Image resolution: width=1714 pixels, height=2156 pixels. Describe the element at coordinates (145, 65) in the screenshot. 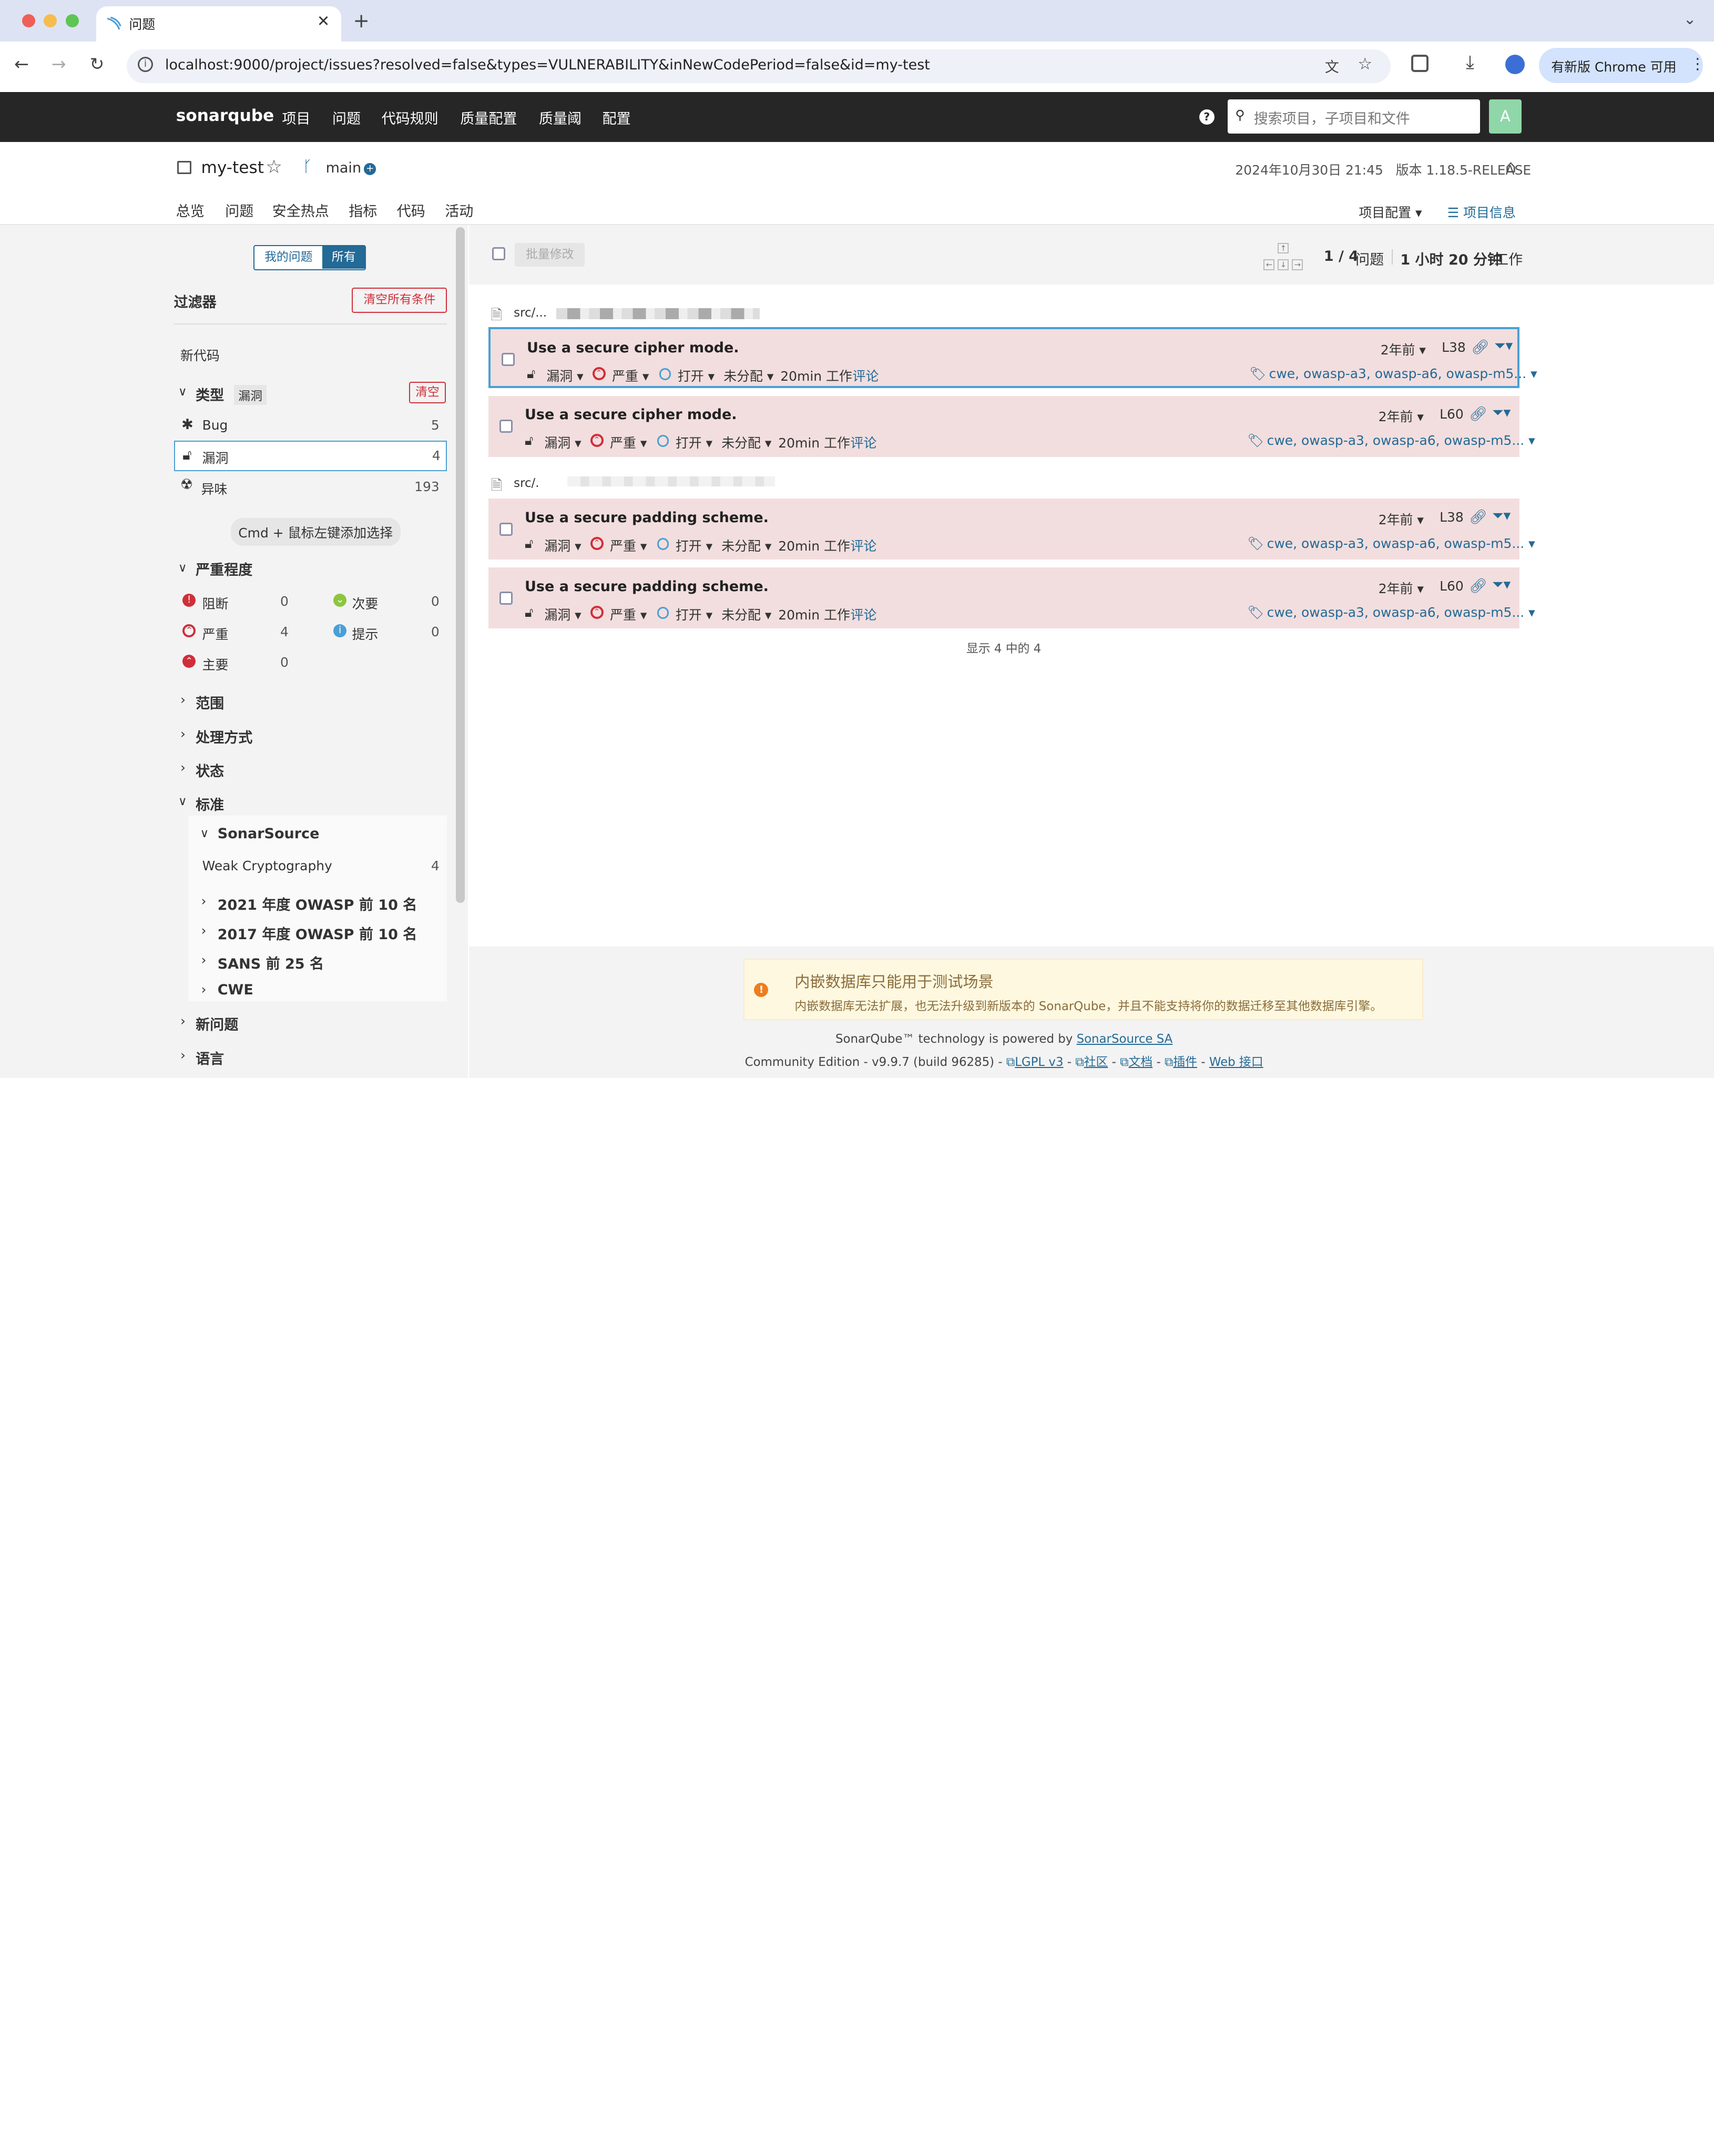

I see `site-info-icon: i` at that location.